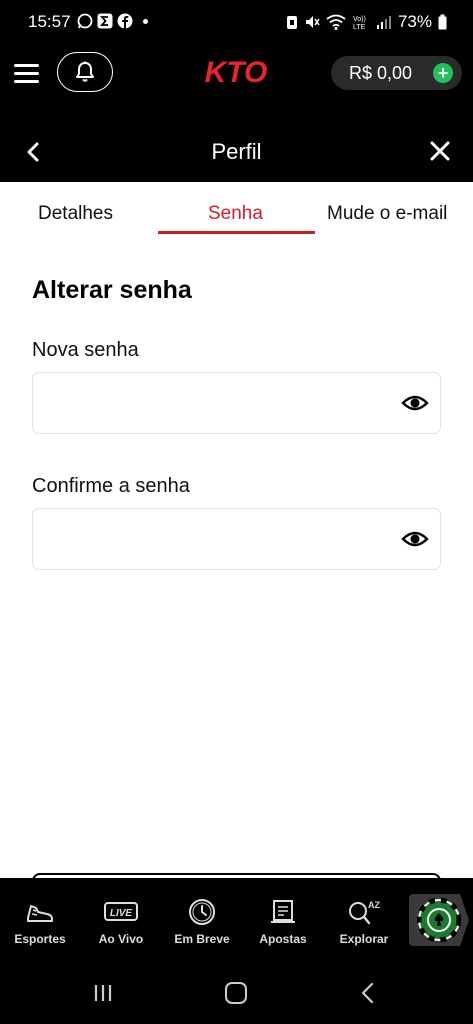 Image resolution: width=473 pixels, height=1024 pixels. I want to click on sigma-icon, so click(105, 21).